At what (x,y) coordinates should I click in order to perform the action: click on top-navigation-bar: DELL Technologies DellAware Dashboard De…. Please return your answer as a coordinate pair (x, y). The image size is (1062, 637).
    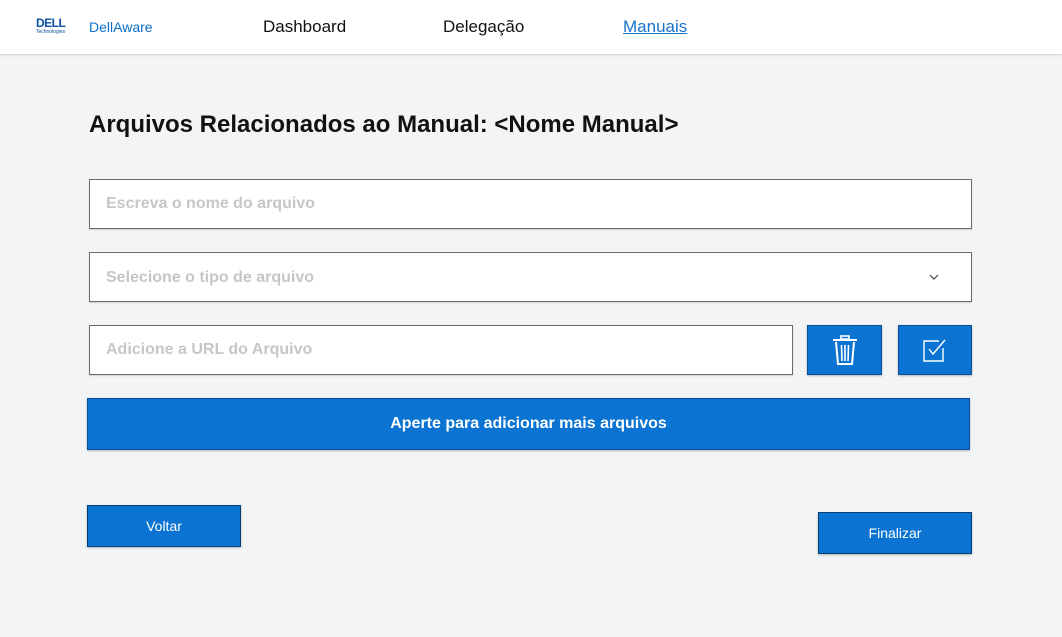
    Looking at the image, I should click on (531, 27).